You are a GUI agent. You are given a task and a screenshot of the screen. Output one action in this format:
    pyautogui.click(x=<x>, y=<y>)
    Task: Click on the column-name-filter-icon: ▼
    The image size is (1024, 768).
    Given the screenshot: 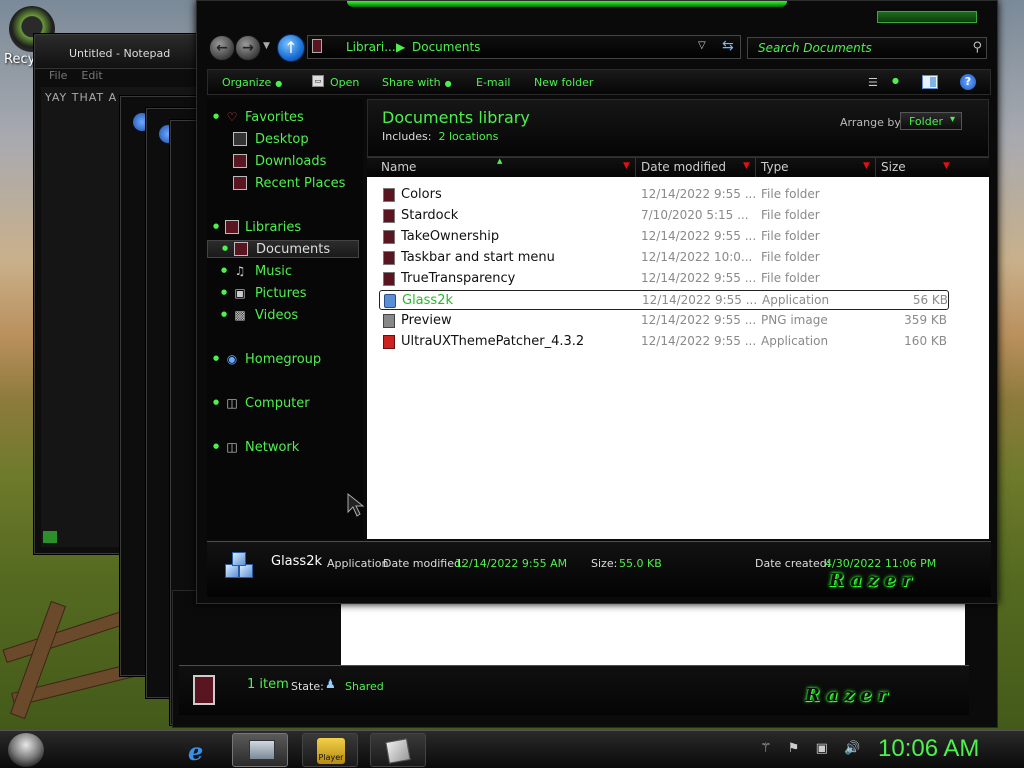 What is the action you would take?
    pyautogui.click(x=626, y=166)
    